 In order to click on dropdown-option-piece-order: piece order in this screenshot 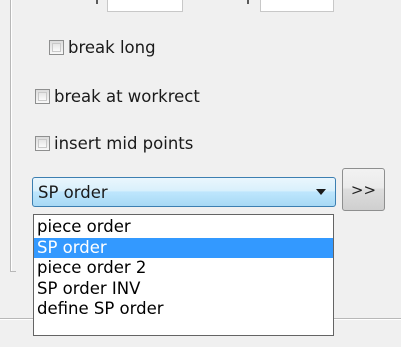, I will do `click(183, 227)`.